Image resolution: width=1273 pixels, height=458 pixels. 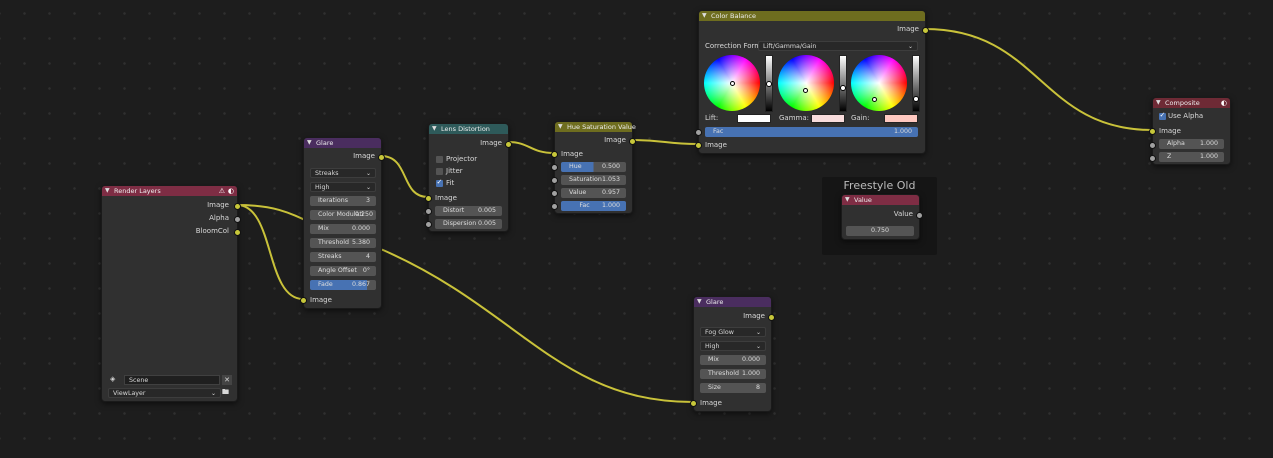 I want to click on folder-icon: 🖿, so click(x=225, y=393).